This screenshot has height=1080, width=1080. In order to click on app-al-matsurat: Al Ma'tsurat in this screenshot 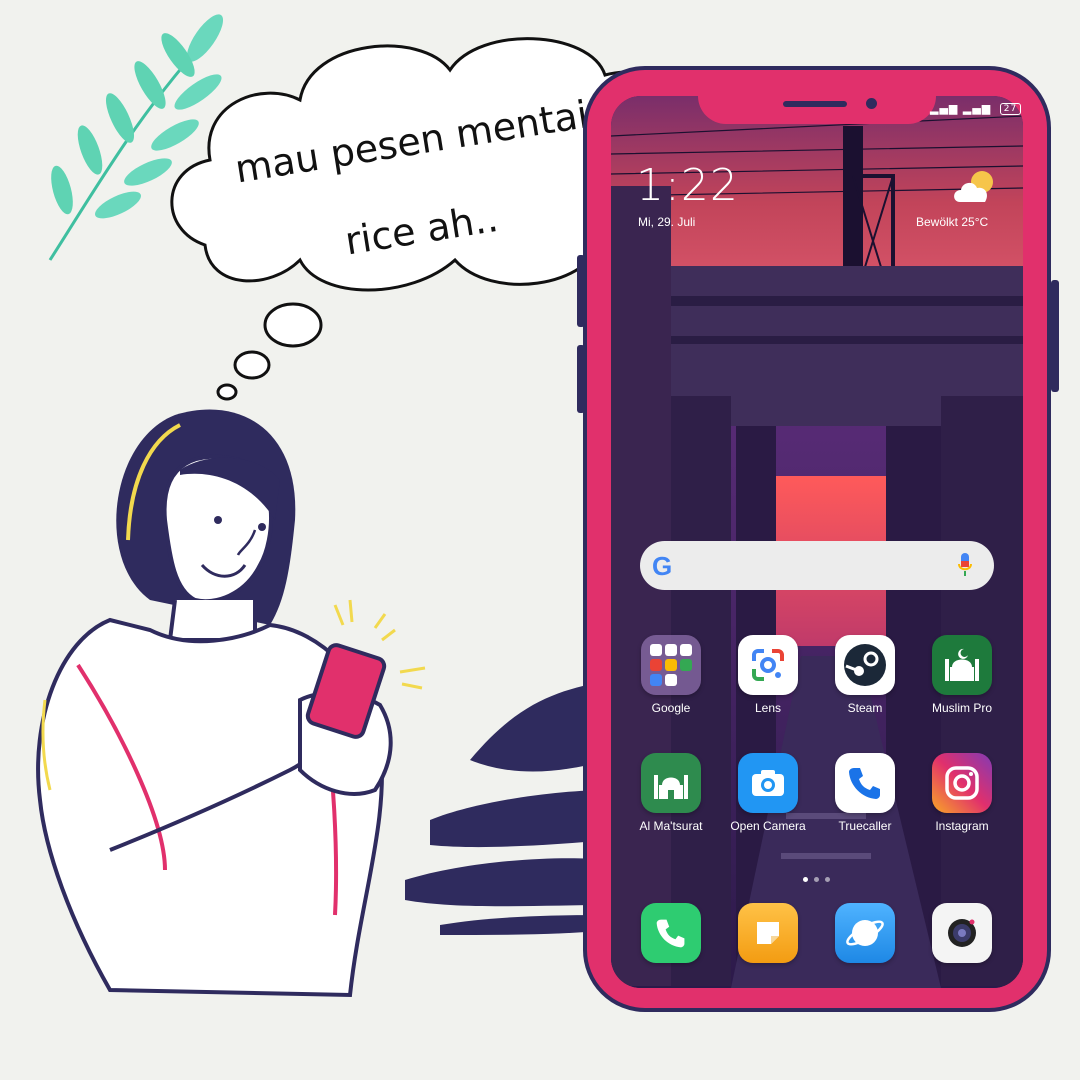, I will do `click(671, 793)`.